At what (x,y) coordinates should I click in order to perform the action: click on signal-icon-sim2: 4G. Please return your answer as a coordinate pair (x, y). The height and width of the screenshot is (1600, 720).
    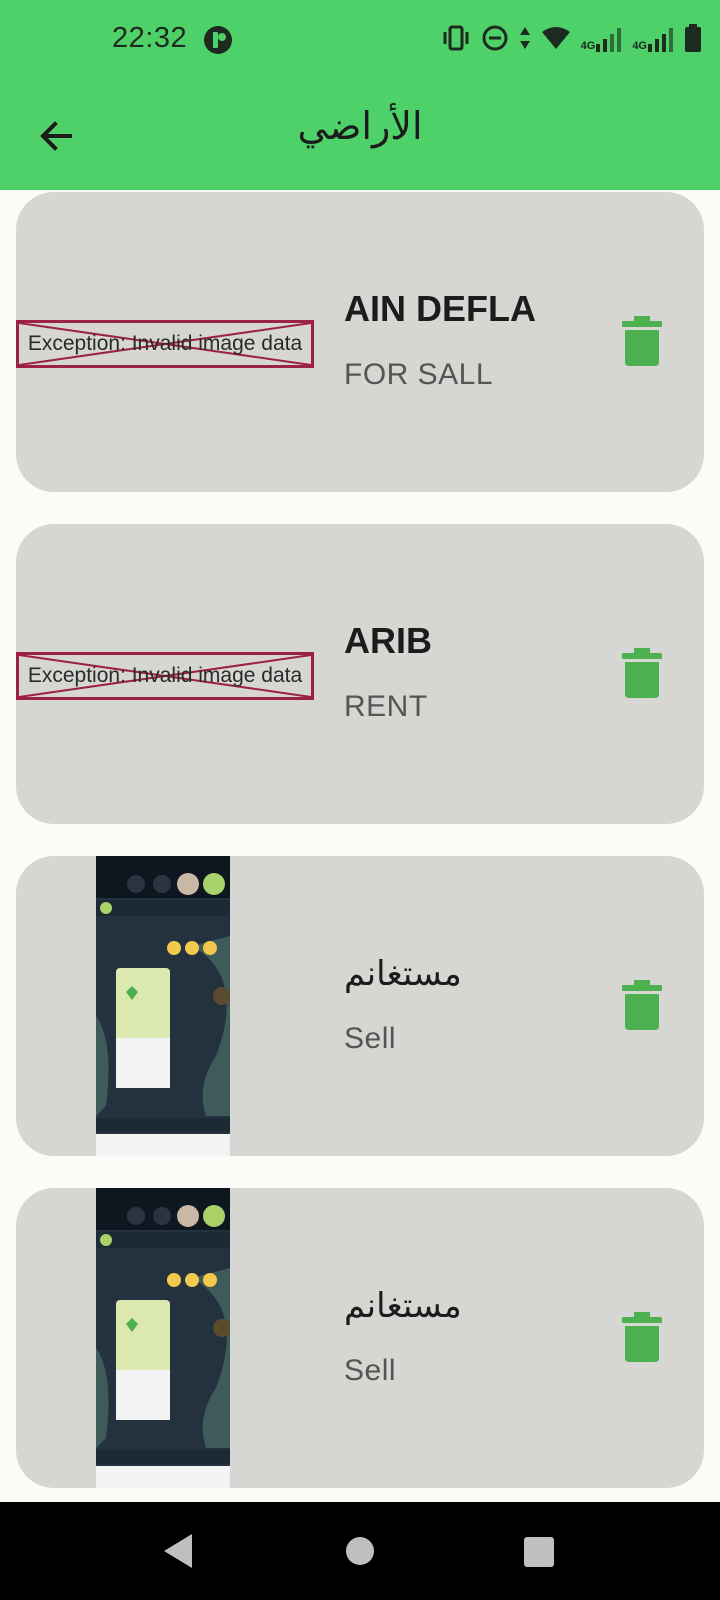
    Looking at the image, I should click on (653, 40).